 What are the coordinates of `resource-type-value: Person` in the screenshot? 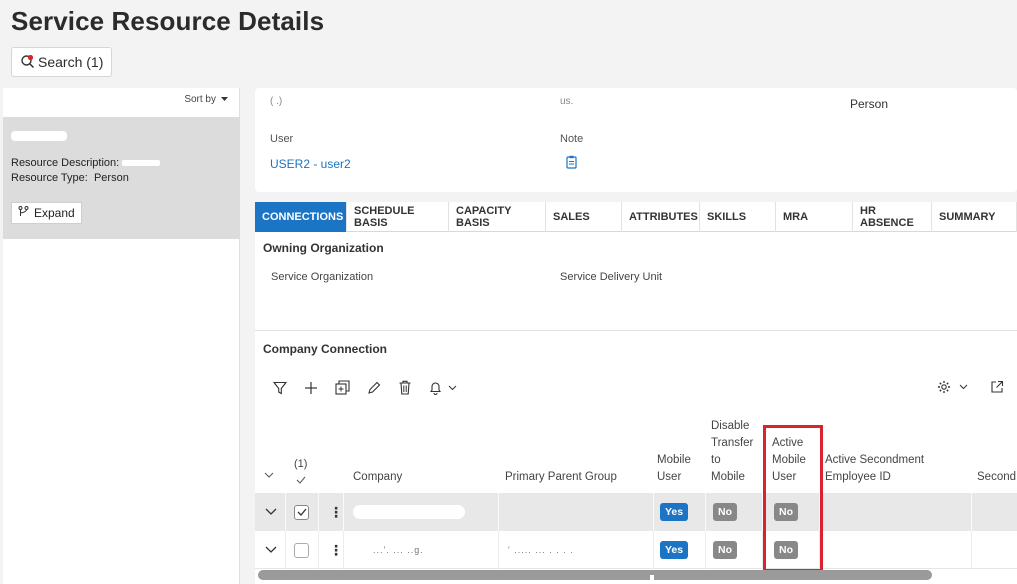 It's located at (111, 178).